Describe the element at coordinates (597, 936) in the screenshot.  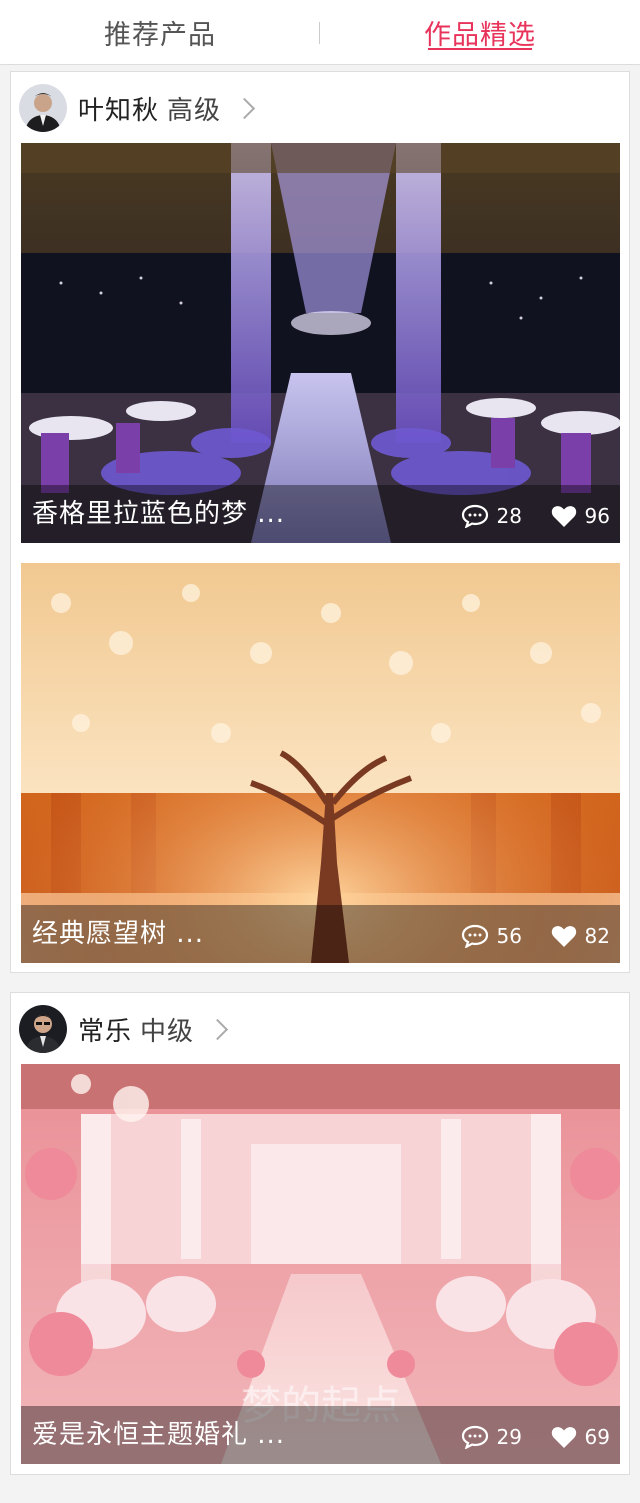
I see `like-count-value: 82` at that location.